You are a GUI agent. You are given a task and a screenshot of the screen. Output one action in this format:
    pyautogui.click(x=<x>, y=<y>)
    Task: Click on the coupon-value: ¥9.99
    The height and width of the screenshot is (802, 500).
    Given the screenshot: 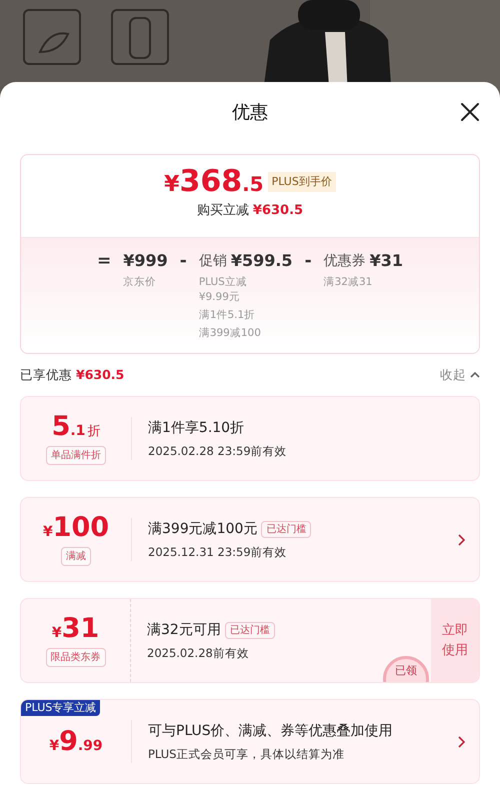 What is the action you would take?
    pyautogui.click(x=76, y=742)
    